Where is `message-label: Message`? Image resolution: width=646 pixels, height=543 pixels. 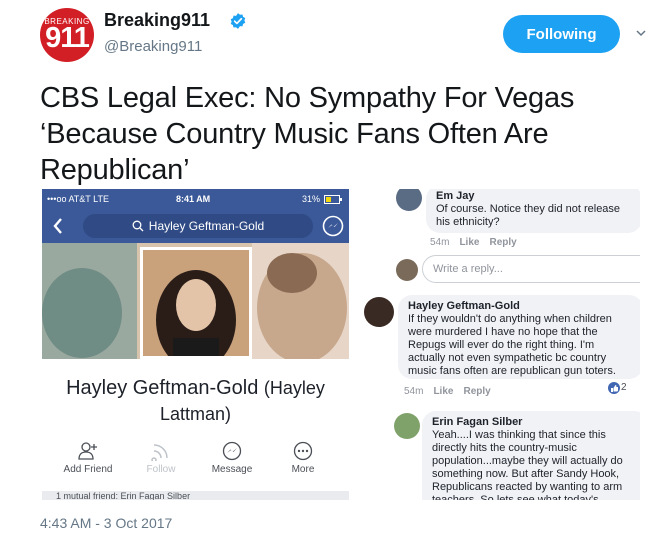
message-label: Message is located at coordinates (232, 469).